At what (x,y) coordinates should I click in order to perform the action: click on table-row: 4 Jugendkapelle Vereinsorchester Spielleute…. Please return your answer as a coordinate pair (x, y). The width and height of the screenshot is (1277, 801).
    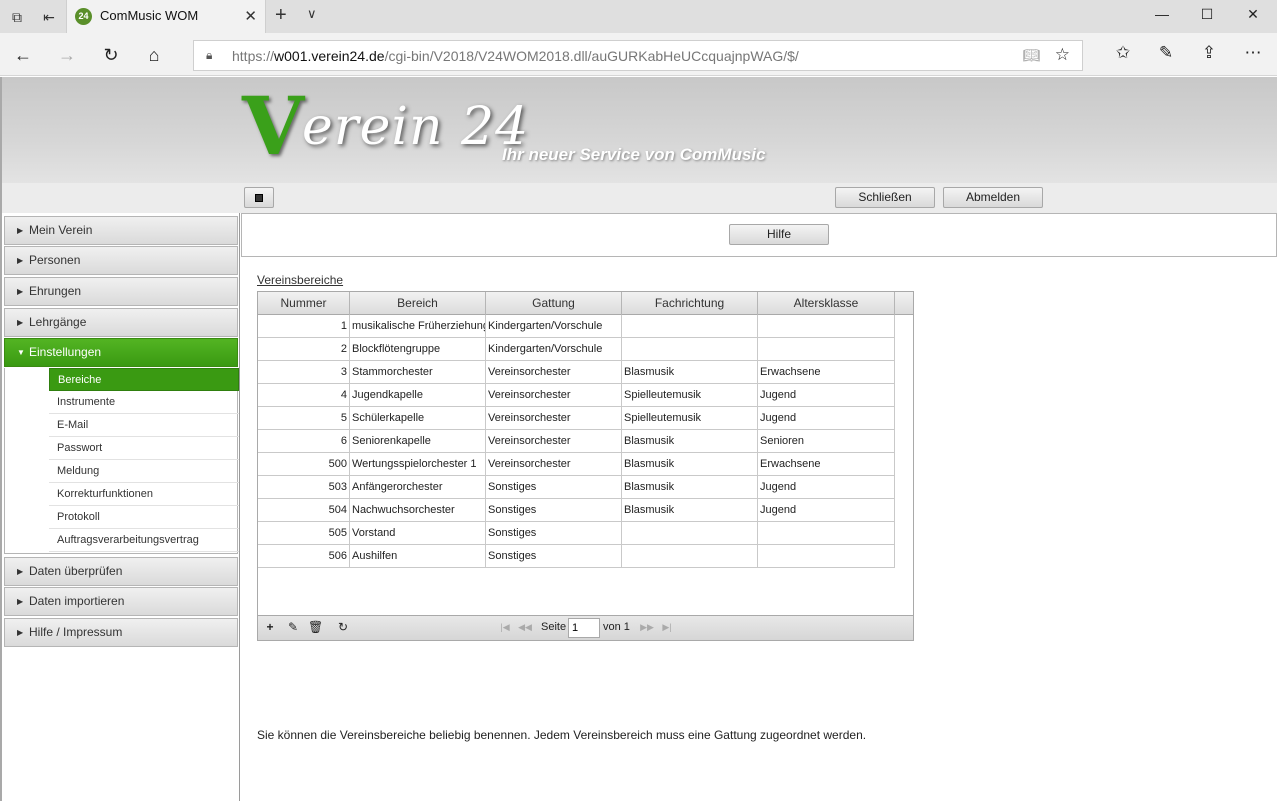
    Looking at the image, I should click on (576, 395).